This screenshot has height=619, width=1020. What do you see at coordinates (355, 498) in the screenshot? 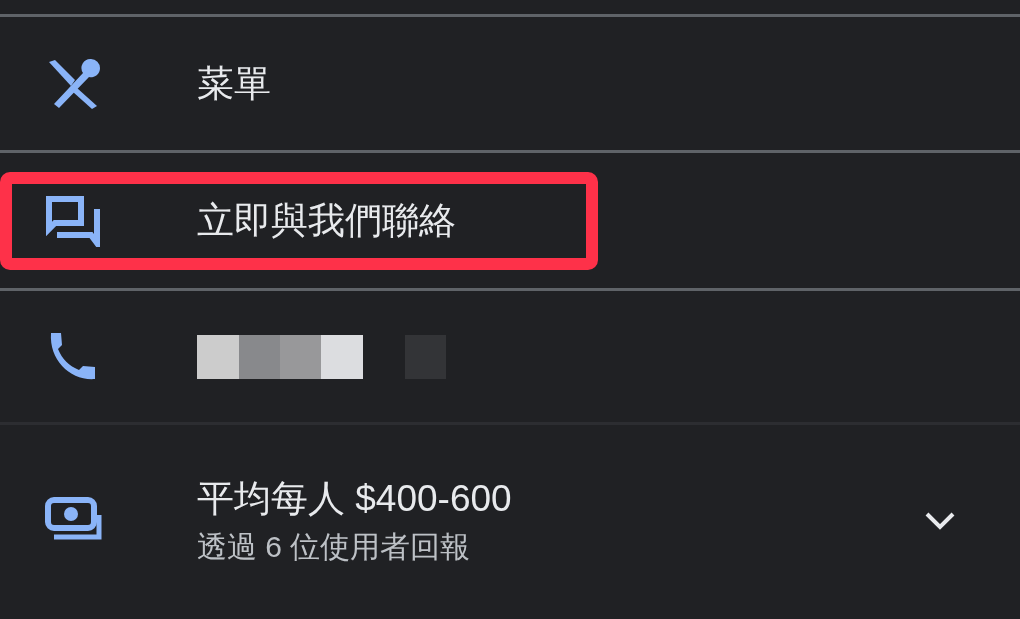
I see `price-range: 平均每人 $400-600` at bounding box center [355, 498].